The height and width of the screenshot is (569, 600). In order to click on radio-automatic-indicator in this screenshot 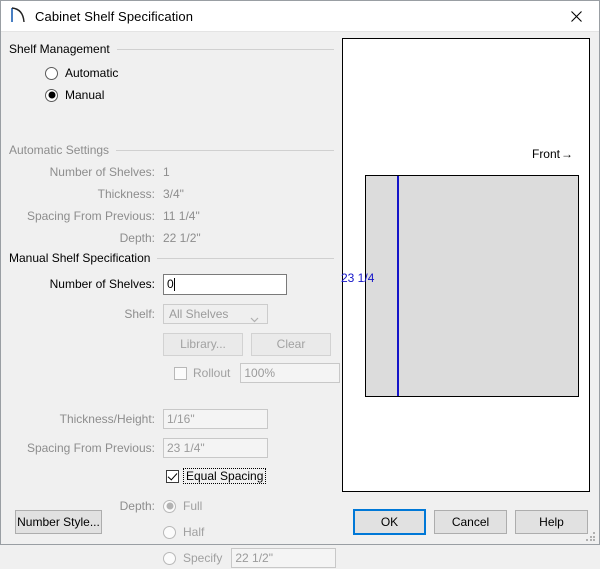, I will do `click(51, 73)`.